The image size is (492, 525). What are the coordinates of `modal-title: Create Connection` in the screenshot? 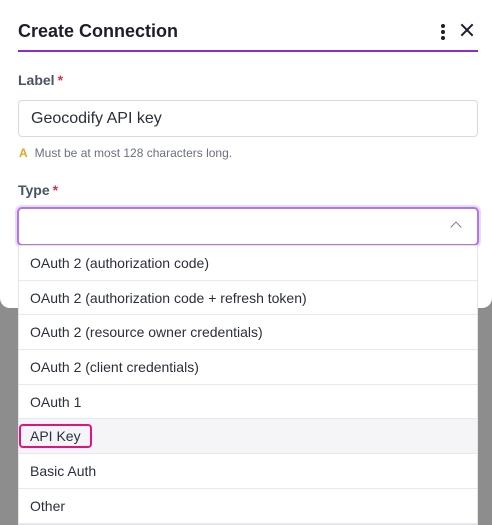 It's located at (98, 31).